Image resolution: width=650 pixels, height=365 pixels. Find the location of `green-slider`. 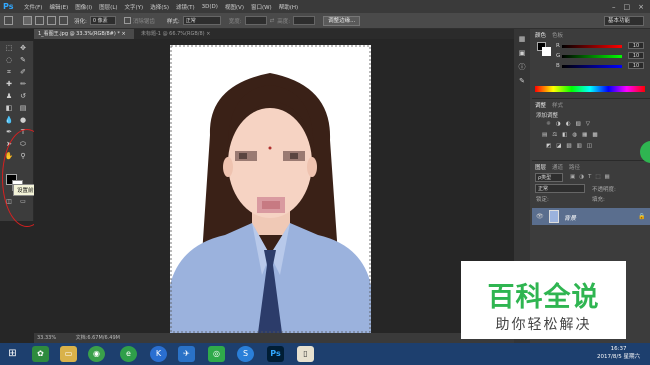

green-slider is located at coordinates (592, 56).